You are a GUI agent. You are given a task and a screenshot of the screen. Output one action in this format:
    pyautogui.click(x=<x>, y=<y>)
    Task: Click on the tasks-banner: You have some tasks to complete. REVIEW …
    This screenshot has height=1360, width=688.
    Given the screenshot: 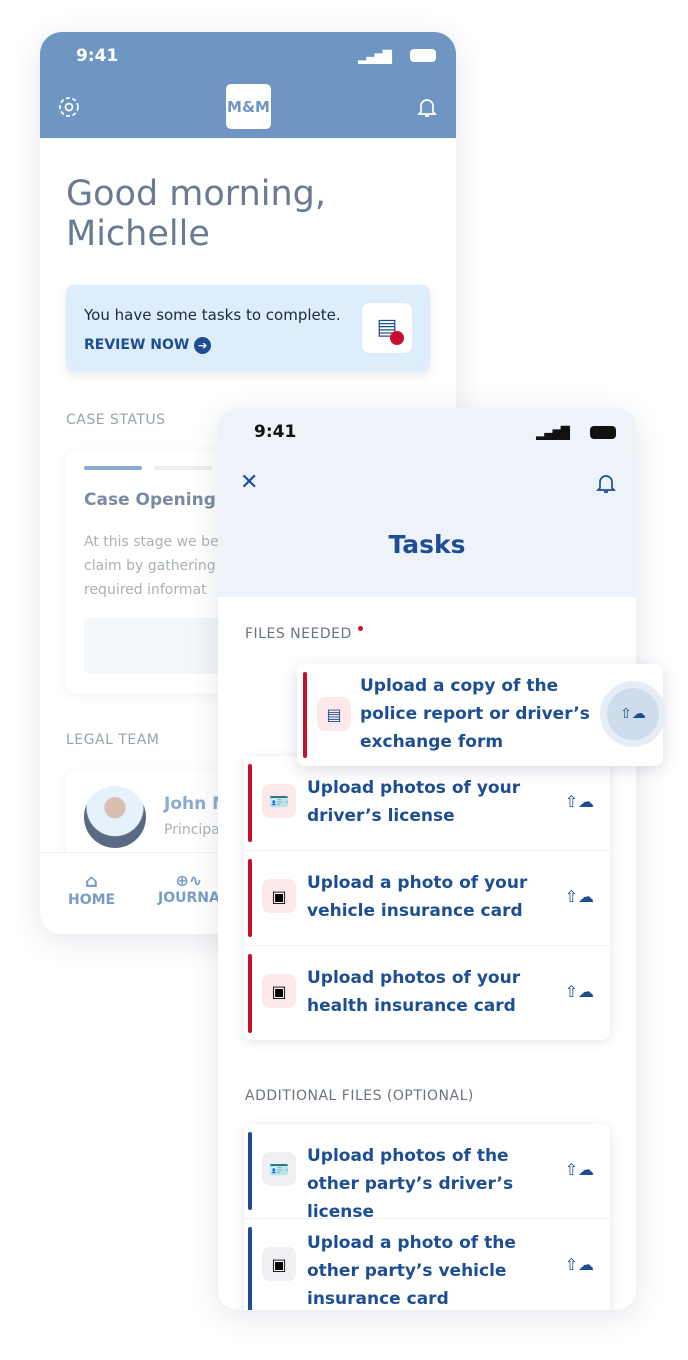 What is the action you would take?
    pyautogui.click(x=248, y=328)
    